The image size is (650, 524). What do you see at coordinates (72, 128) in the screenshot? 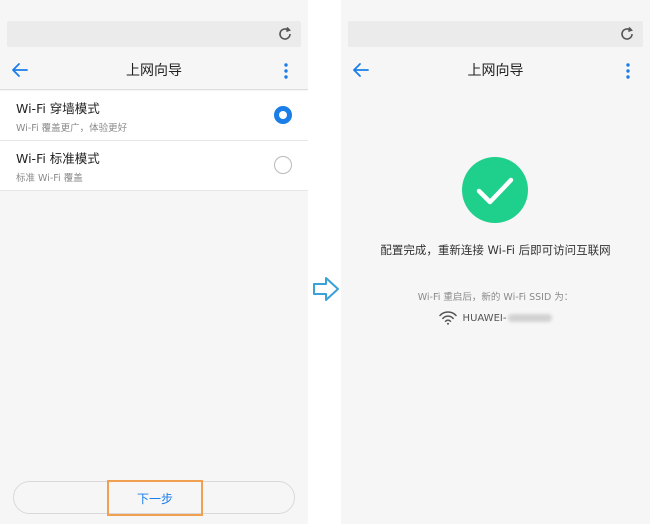
I see `option-subtitle: Wi-Fi 覆盖更广，体验更好` at bounding box center [72, 128].